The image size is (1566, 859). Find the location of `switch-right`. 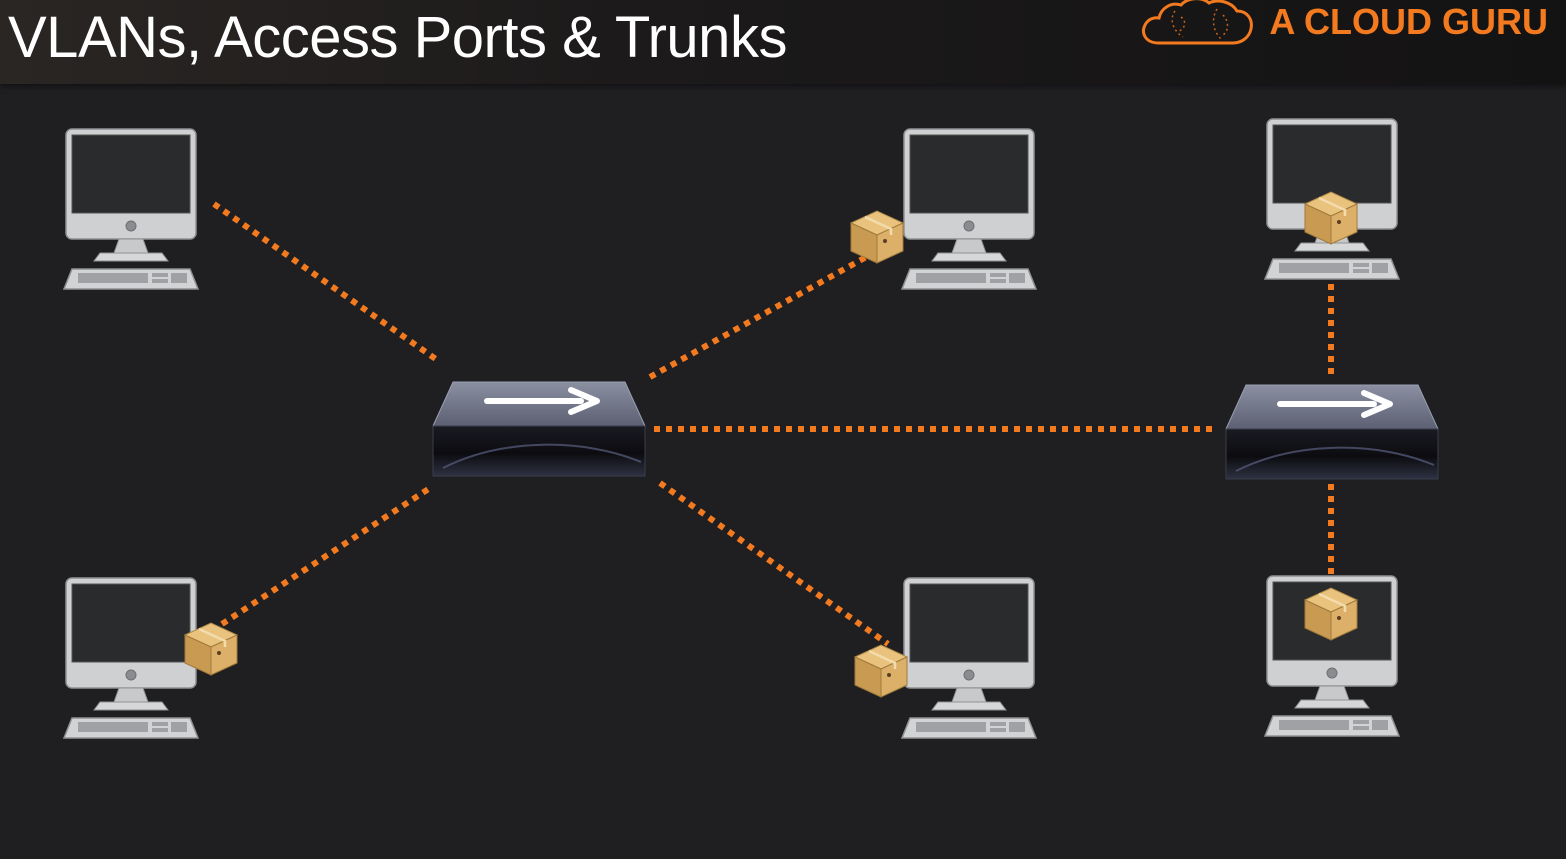

switch-right is located at coordinates (1332, 432).